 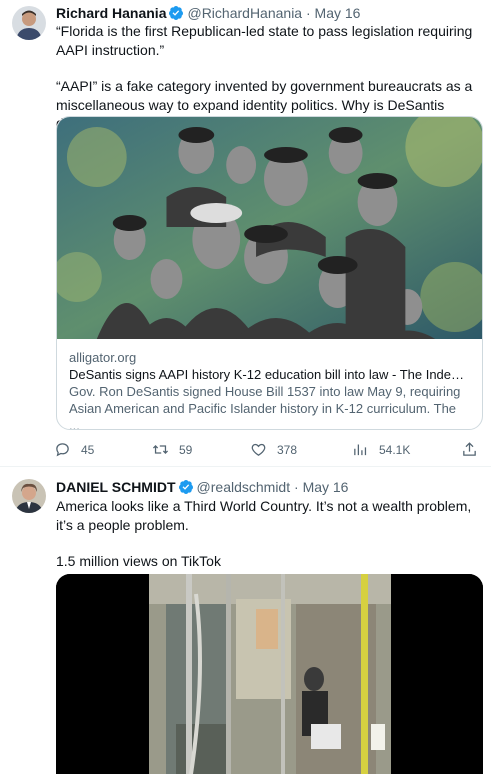 I want to click on author-handle: @realdschmidt, so click(x=244, y=487).